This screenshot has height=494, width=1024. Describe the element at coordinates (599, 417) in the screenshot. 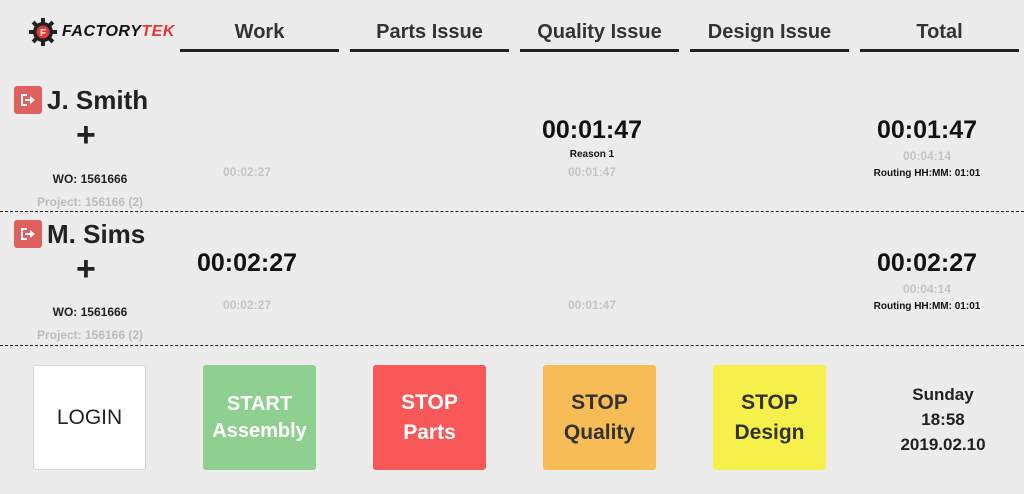

I see `stop-quality-button: STOP Quality` at that location.